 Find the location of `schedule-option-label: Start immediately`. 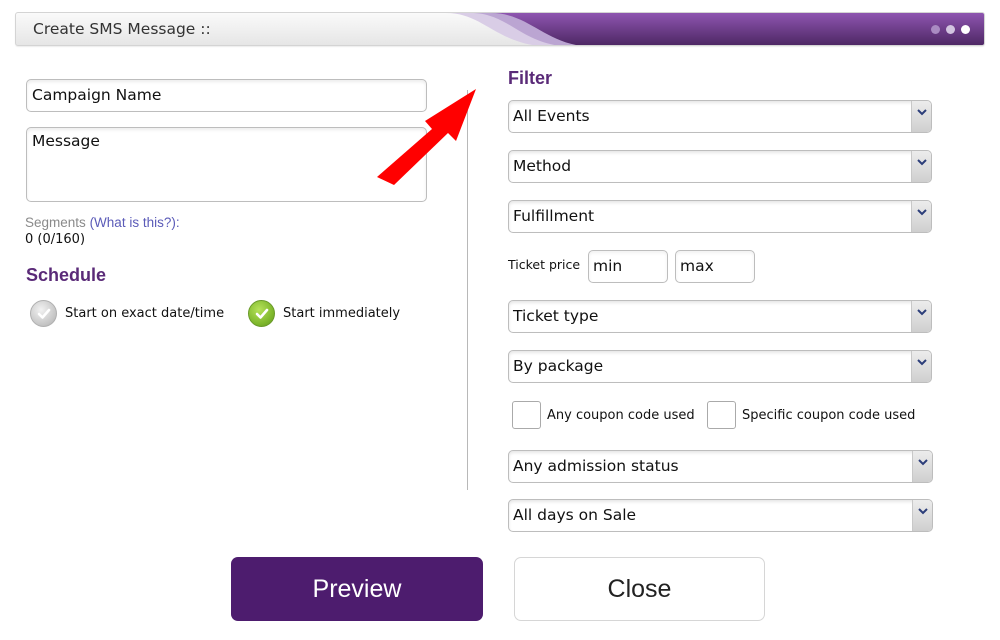

schedule-option-label: Start immediately is located at coordinates (342, 313).